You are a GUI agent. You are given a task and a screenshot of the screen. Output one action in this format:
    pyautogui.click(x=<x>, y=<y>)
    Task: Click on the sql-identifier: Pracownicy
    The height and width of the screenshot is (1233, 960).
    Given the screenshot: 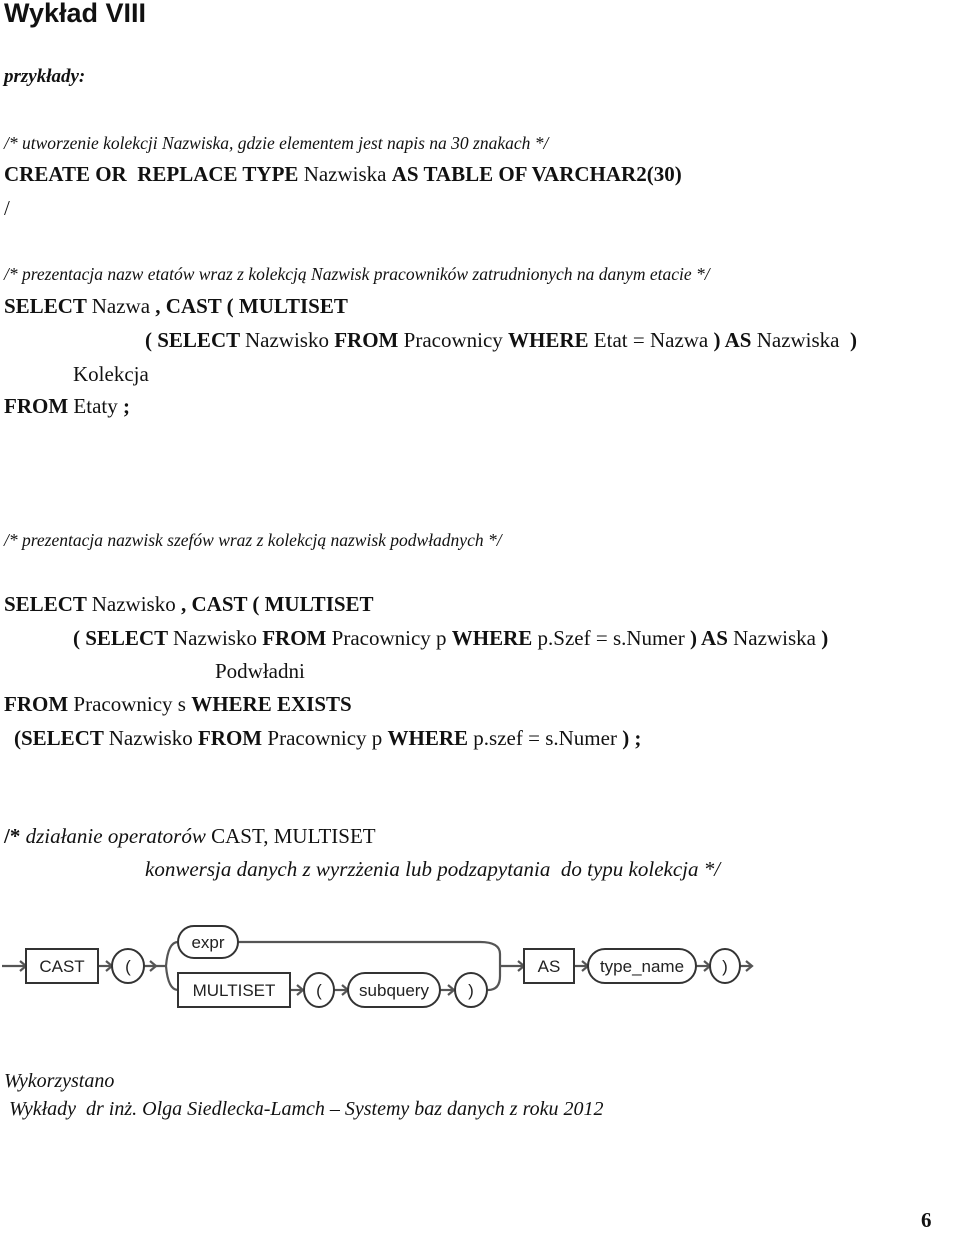 What is the action you would take?
    pyautogui.click(x=456, y=340)
    